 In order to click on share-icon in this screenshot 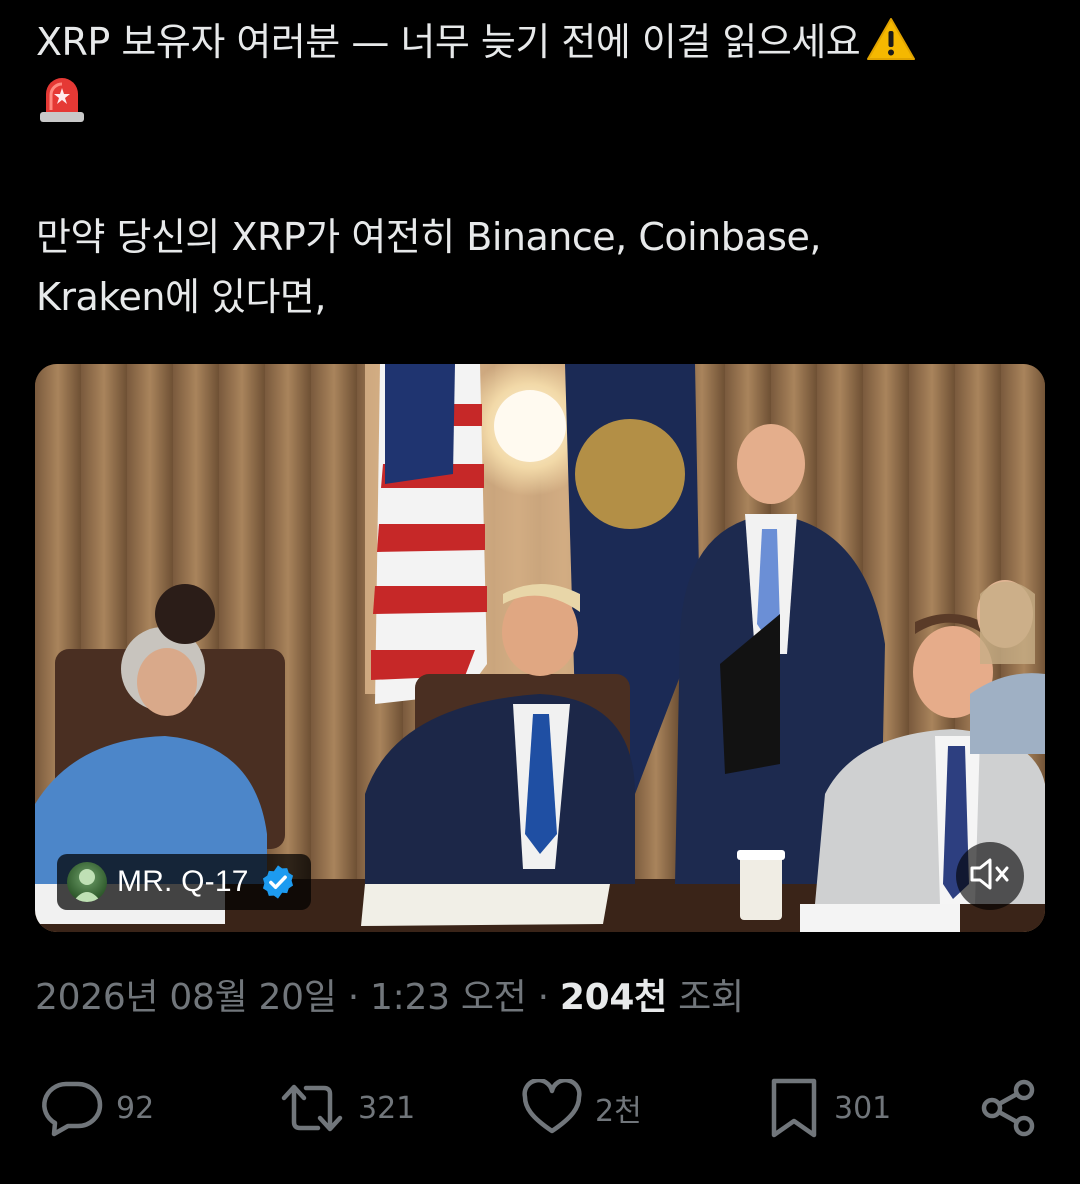, I will do `click(1009, 1108)`.